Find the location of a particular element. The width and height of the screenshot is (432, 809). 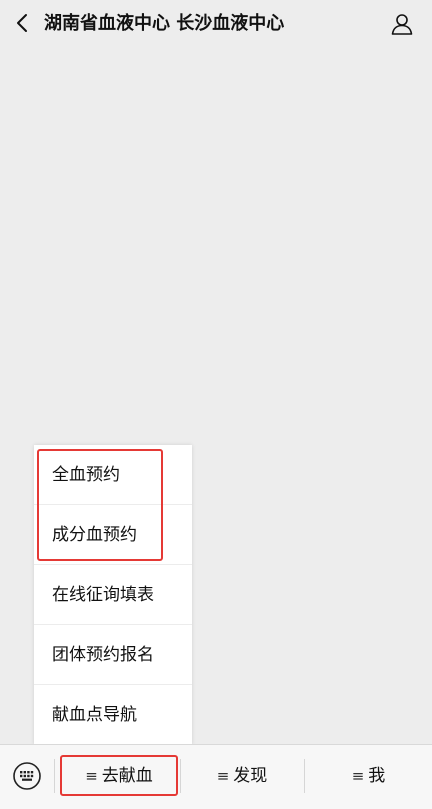

menu-item-online-questionnaire: 在线征询填表 is located at coordinates (113, 595).